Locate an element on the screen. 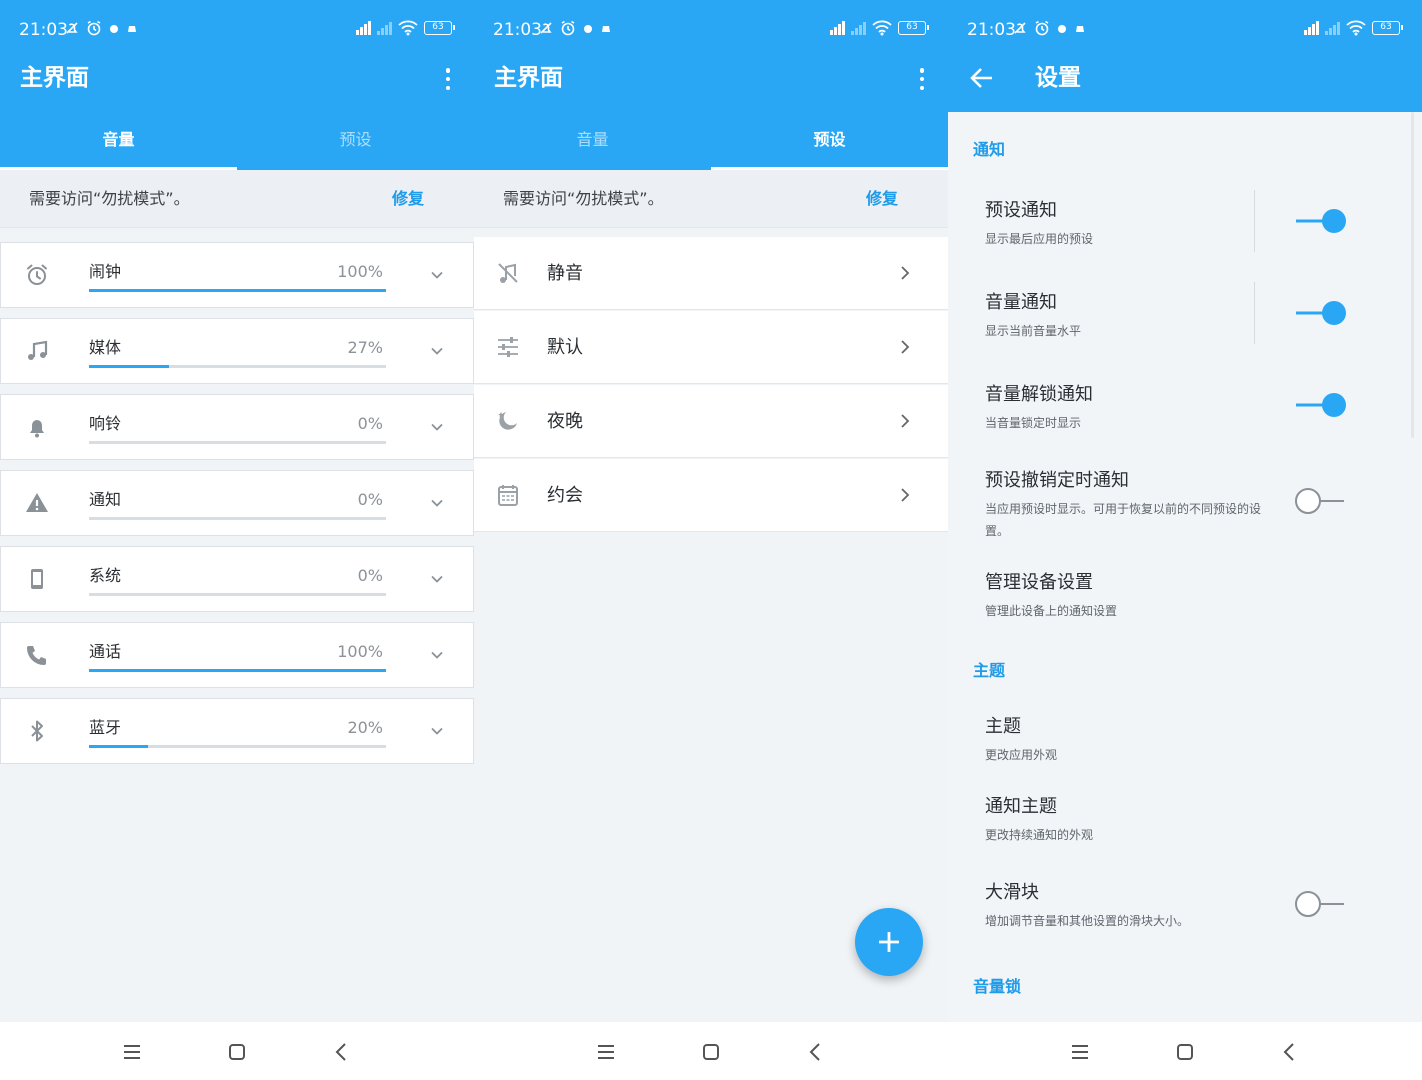 Image resolution: width=1422 pixels, height=1080 pixels. setting-title: 通知主题 is located at coordinates (1021, 806).